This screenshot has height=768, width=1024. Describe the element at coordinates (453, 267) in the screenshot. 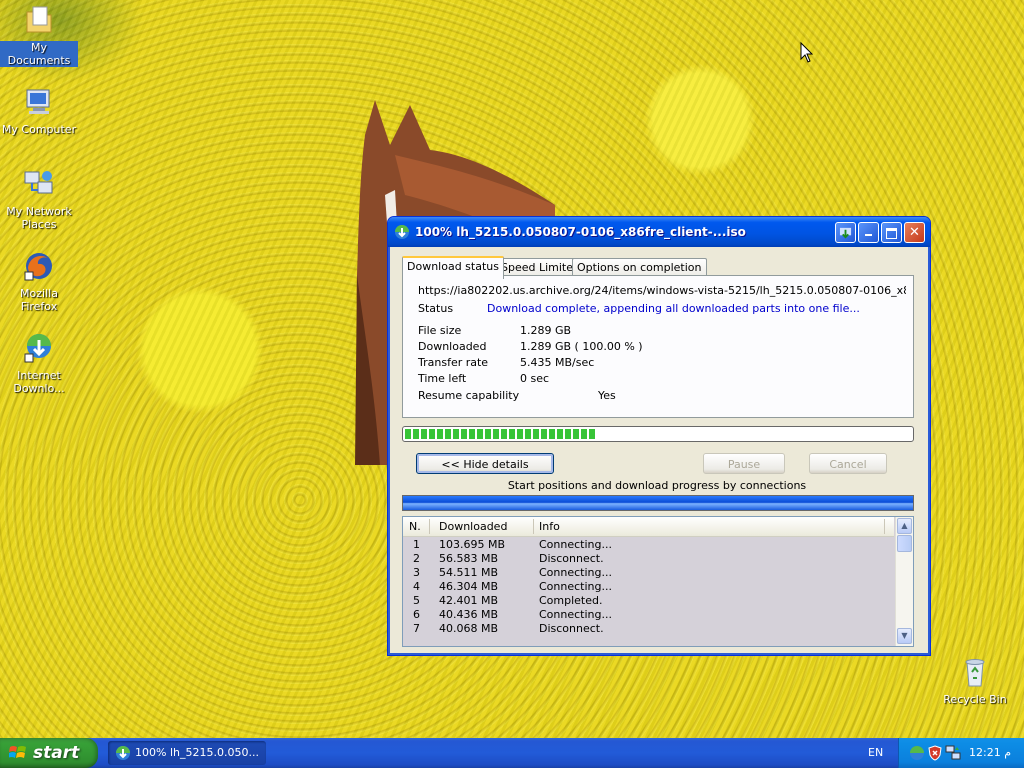

I see `tab-download-status: Download status` at that location.